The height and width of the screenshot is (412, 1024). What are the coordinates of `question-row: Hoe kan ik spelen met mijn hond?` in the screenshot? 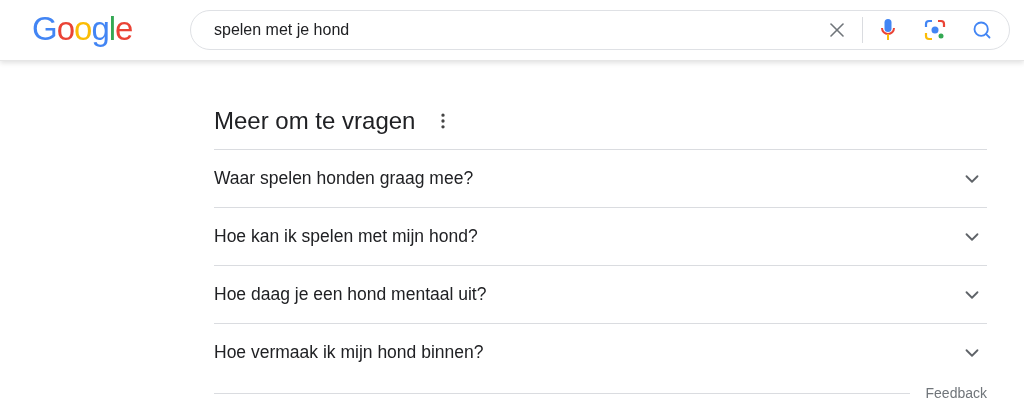 It's located at (600, 236).